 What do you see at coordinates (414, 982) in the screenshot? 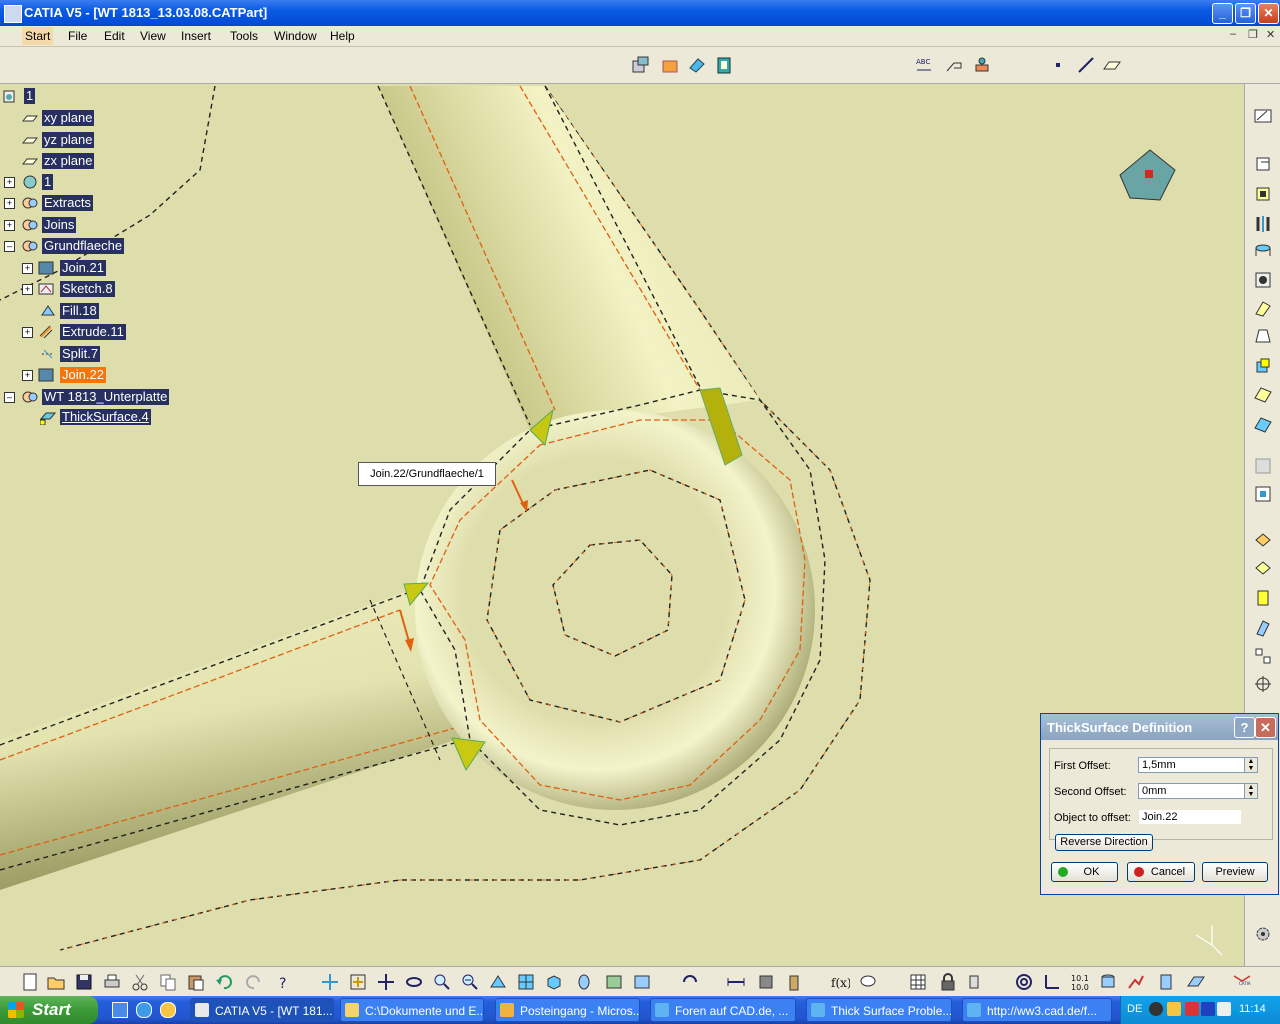
I see `rotate-icon` at bounding box center [414, 982].